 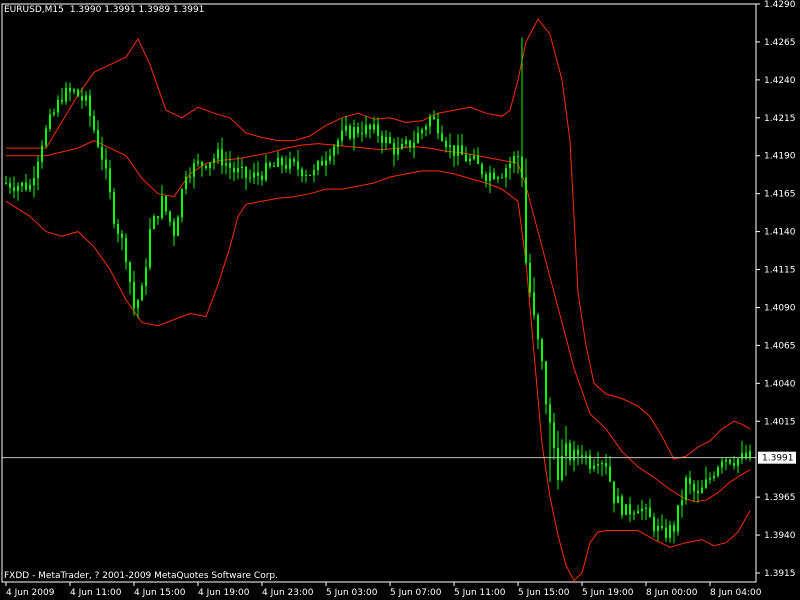 I want to click on price-tick-label: 1.4290, so click(x=780, y=5).